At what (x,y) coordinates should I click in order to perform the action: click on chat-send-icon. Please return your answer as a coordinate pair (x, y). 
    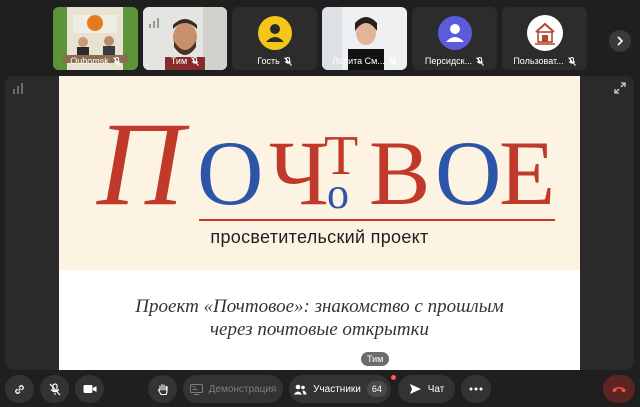
    Looking at the image, I should click on (415, 389).